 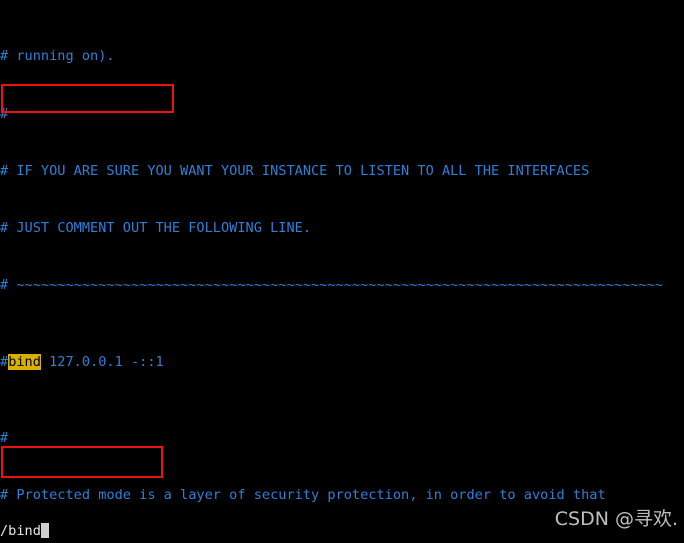 I want to click on vim-command-line: /bind, so click(x=24, y=532).